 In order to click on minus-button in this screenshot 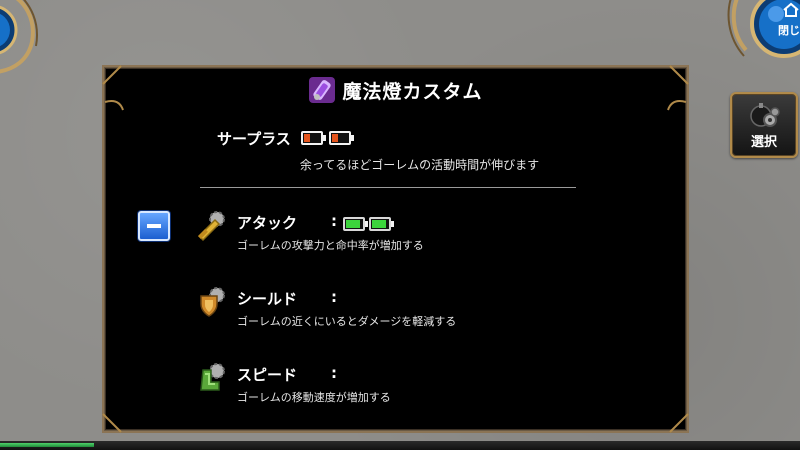, I will do `click(154, 226)`.